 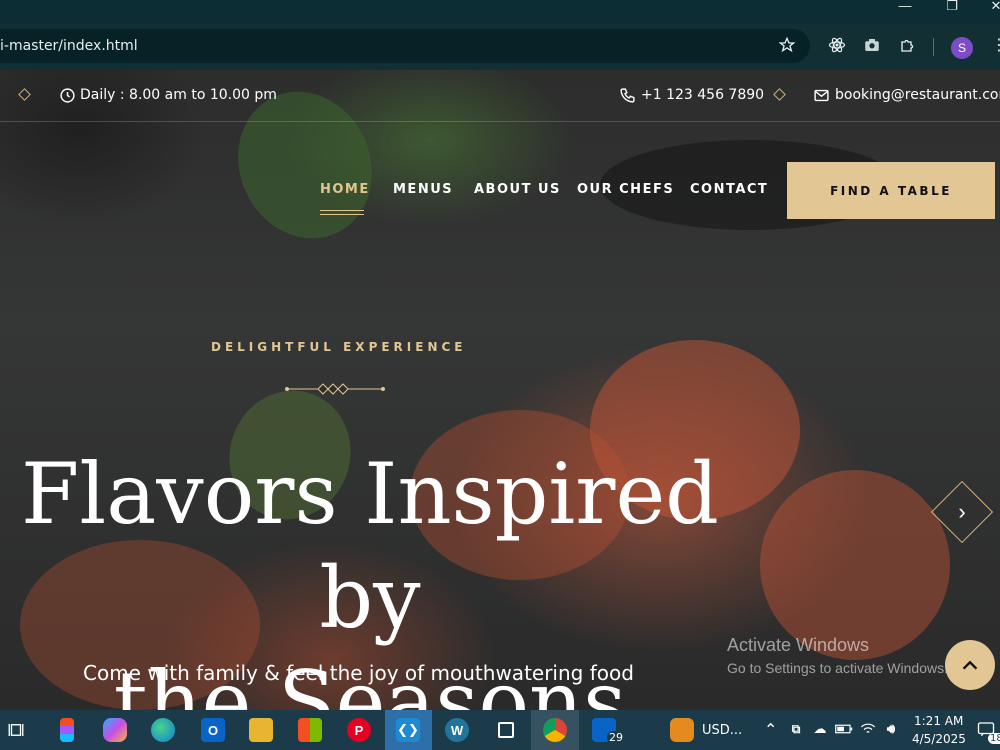 What do you see at coordinates (67, 730) in the screenshot?
I see `figma-icon` at bounding box center [67, 730].